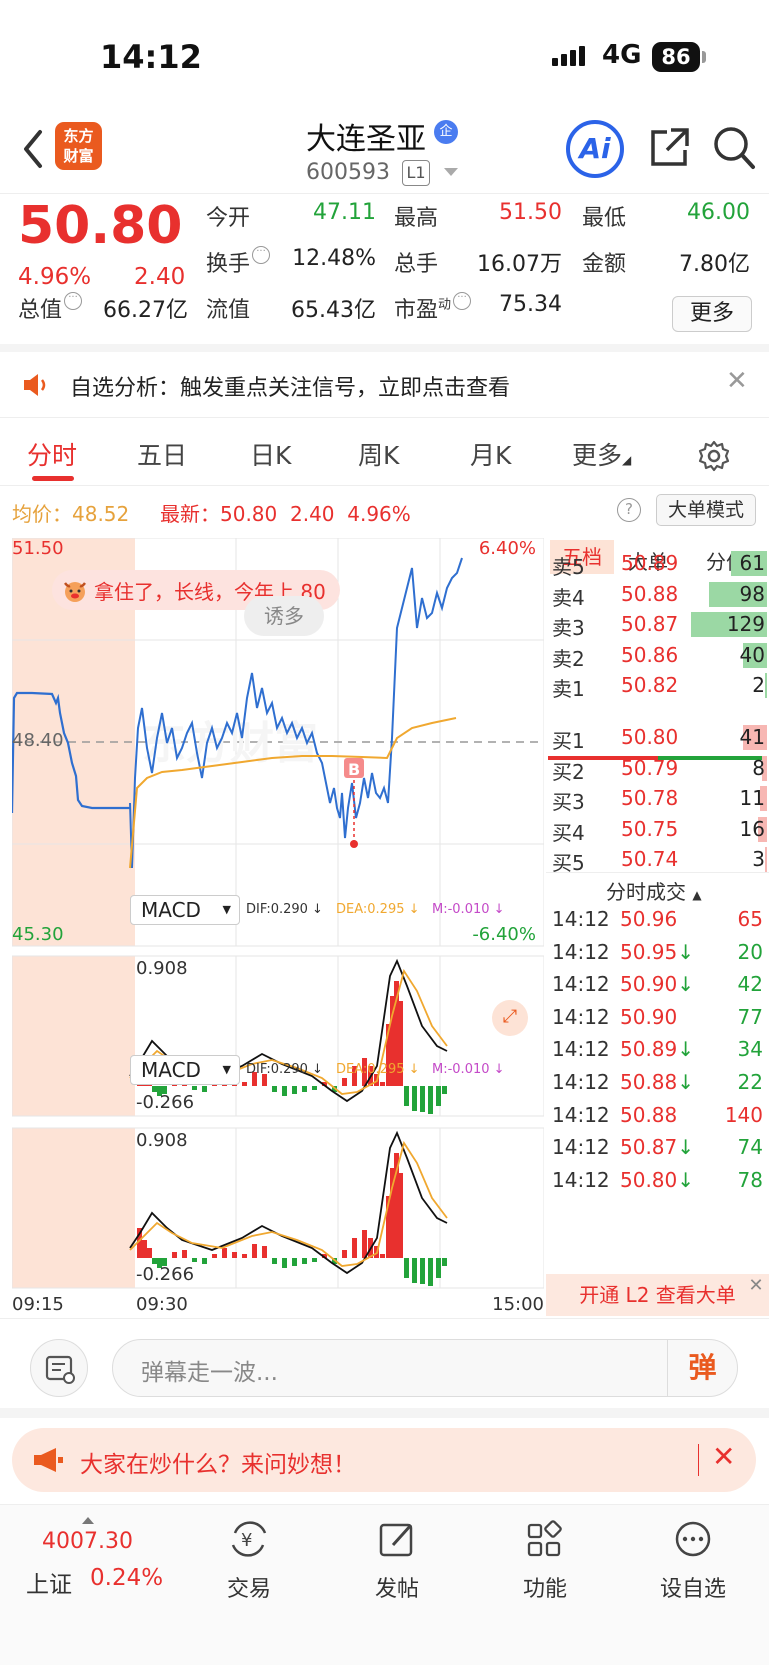 The width and height of the screenshot is (769, 1665). I want to click on bottom-nav: 4007.30 上证 0.24% ¥ 交易 发帖 功能 设自选, so click(384, 1584).